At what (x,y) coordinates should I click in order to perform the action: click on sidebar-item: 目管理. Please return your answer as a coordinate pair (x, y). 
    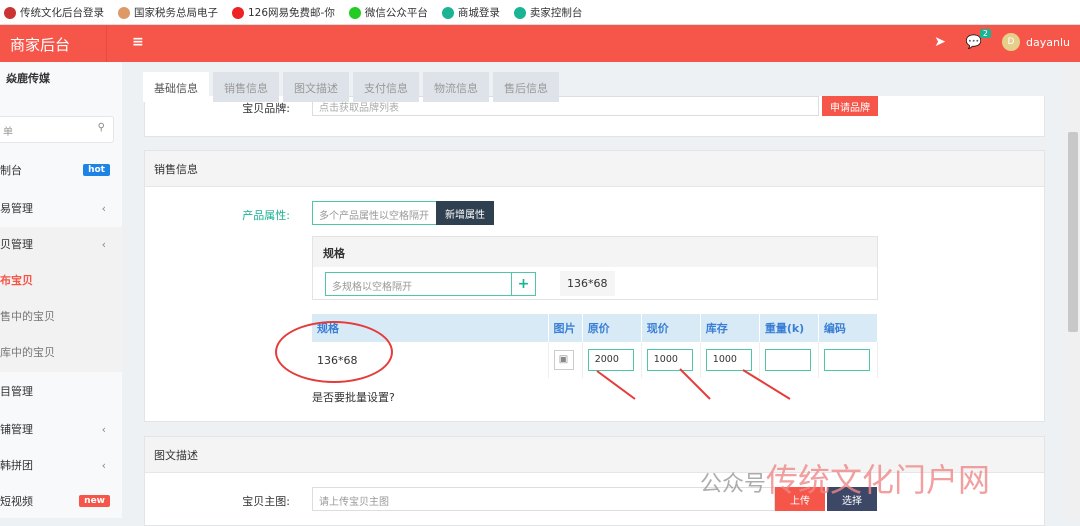
    Looking at the image, I should click on (61, 391).